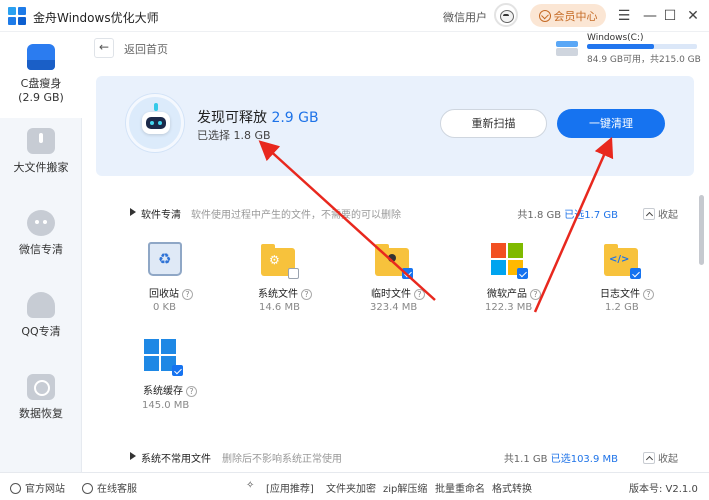 The image size is (709, 500). Describe the element at coordinates (296, 215) in the screenshot. I see `section-desc: 软件使用过程中产生的文件，不需要的可以删除` at that location.